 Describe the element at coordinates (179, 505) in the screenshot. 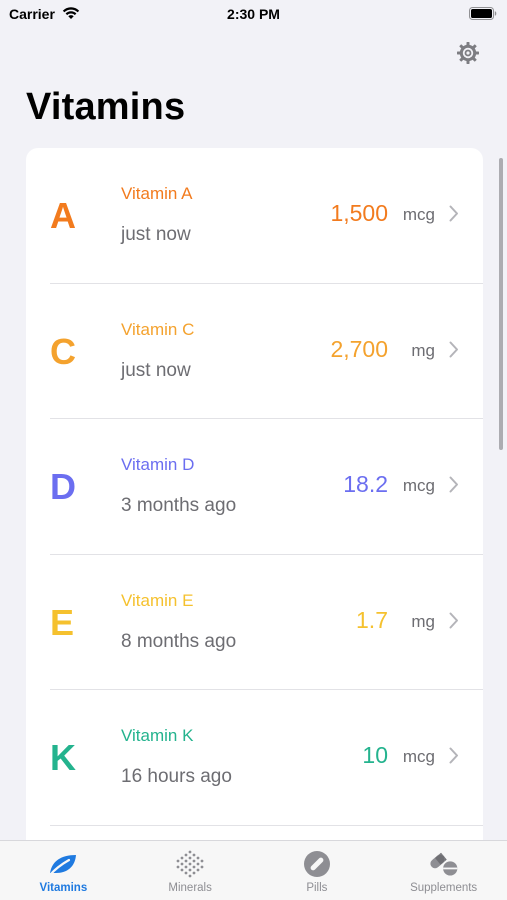

I see `vitamin-last-logged: 3 months ago` at that location.